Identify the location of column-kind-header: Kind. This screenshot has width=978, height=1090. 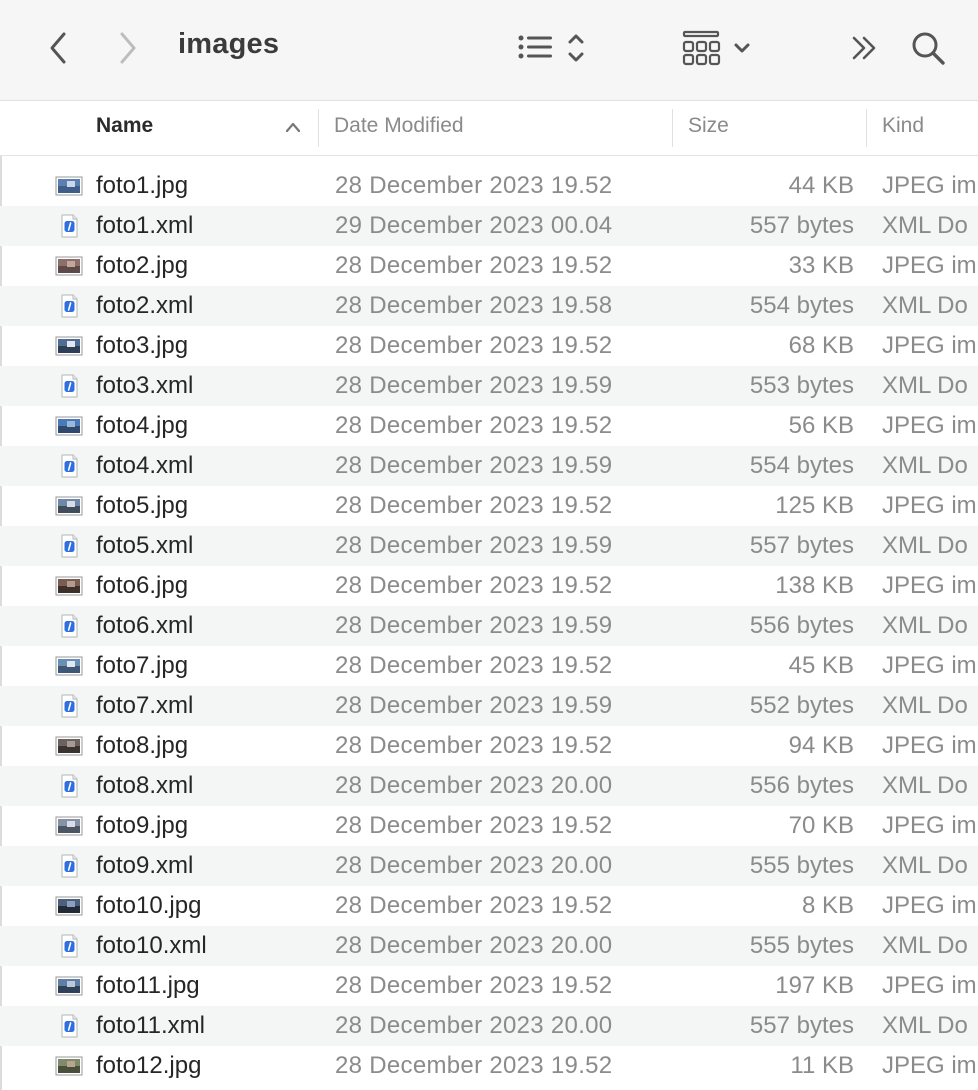
(903, 126).